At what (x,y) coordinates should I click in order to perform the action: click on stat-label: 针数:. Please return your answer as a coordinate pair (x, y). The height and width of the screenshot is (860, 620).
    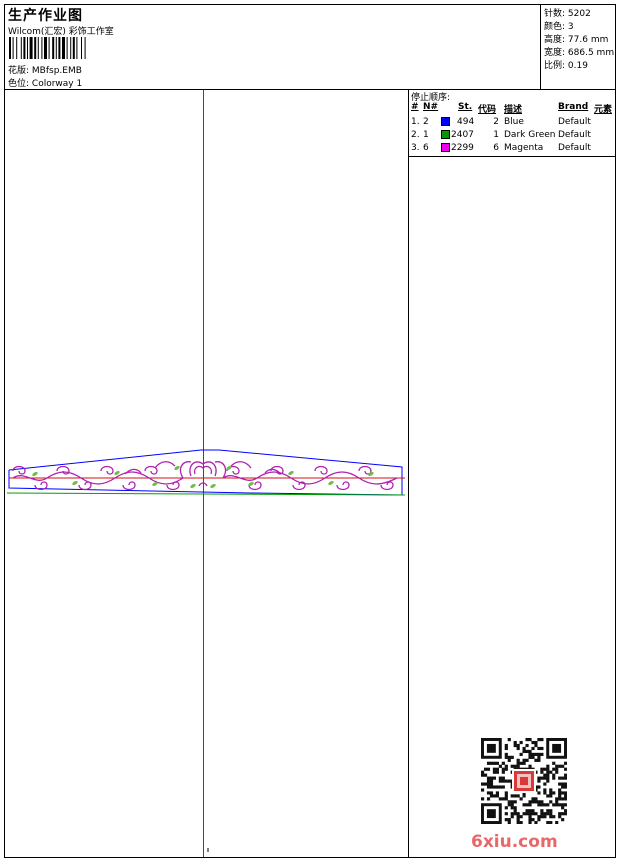
    Looking at the image, I should click on (555, 14).